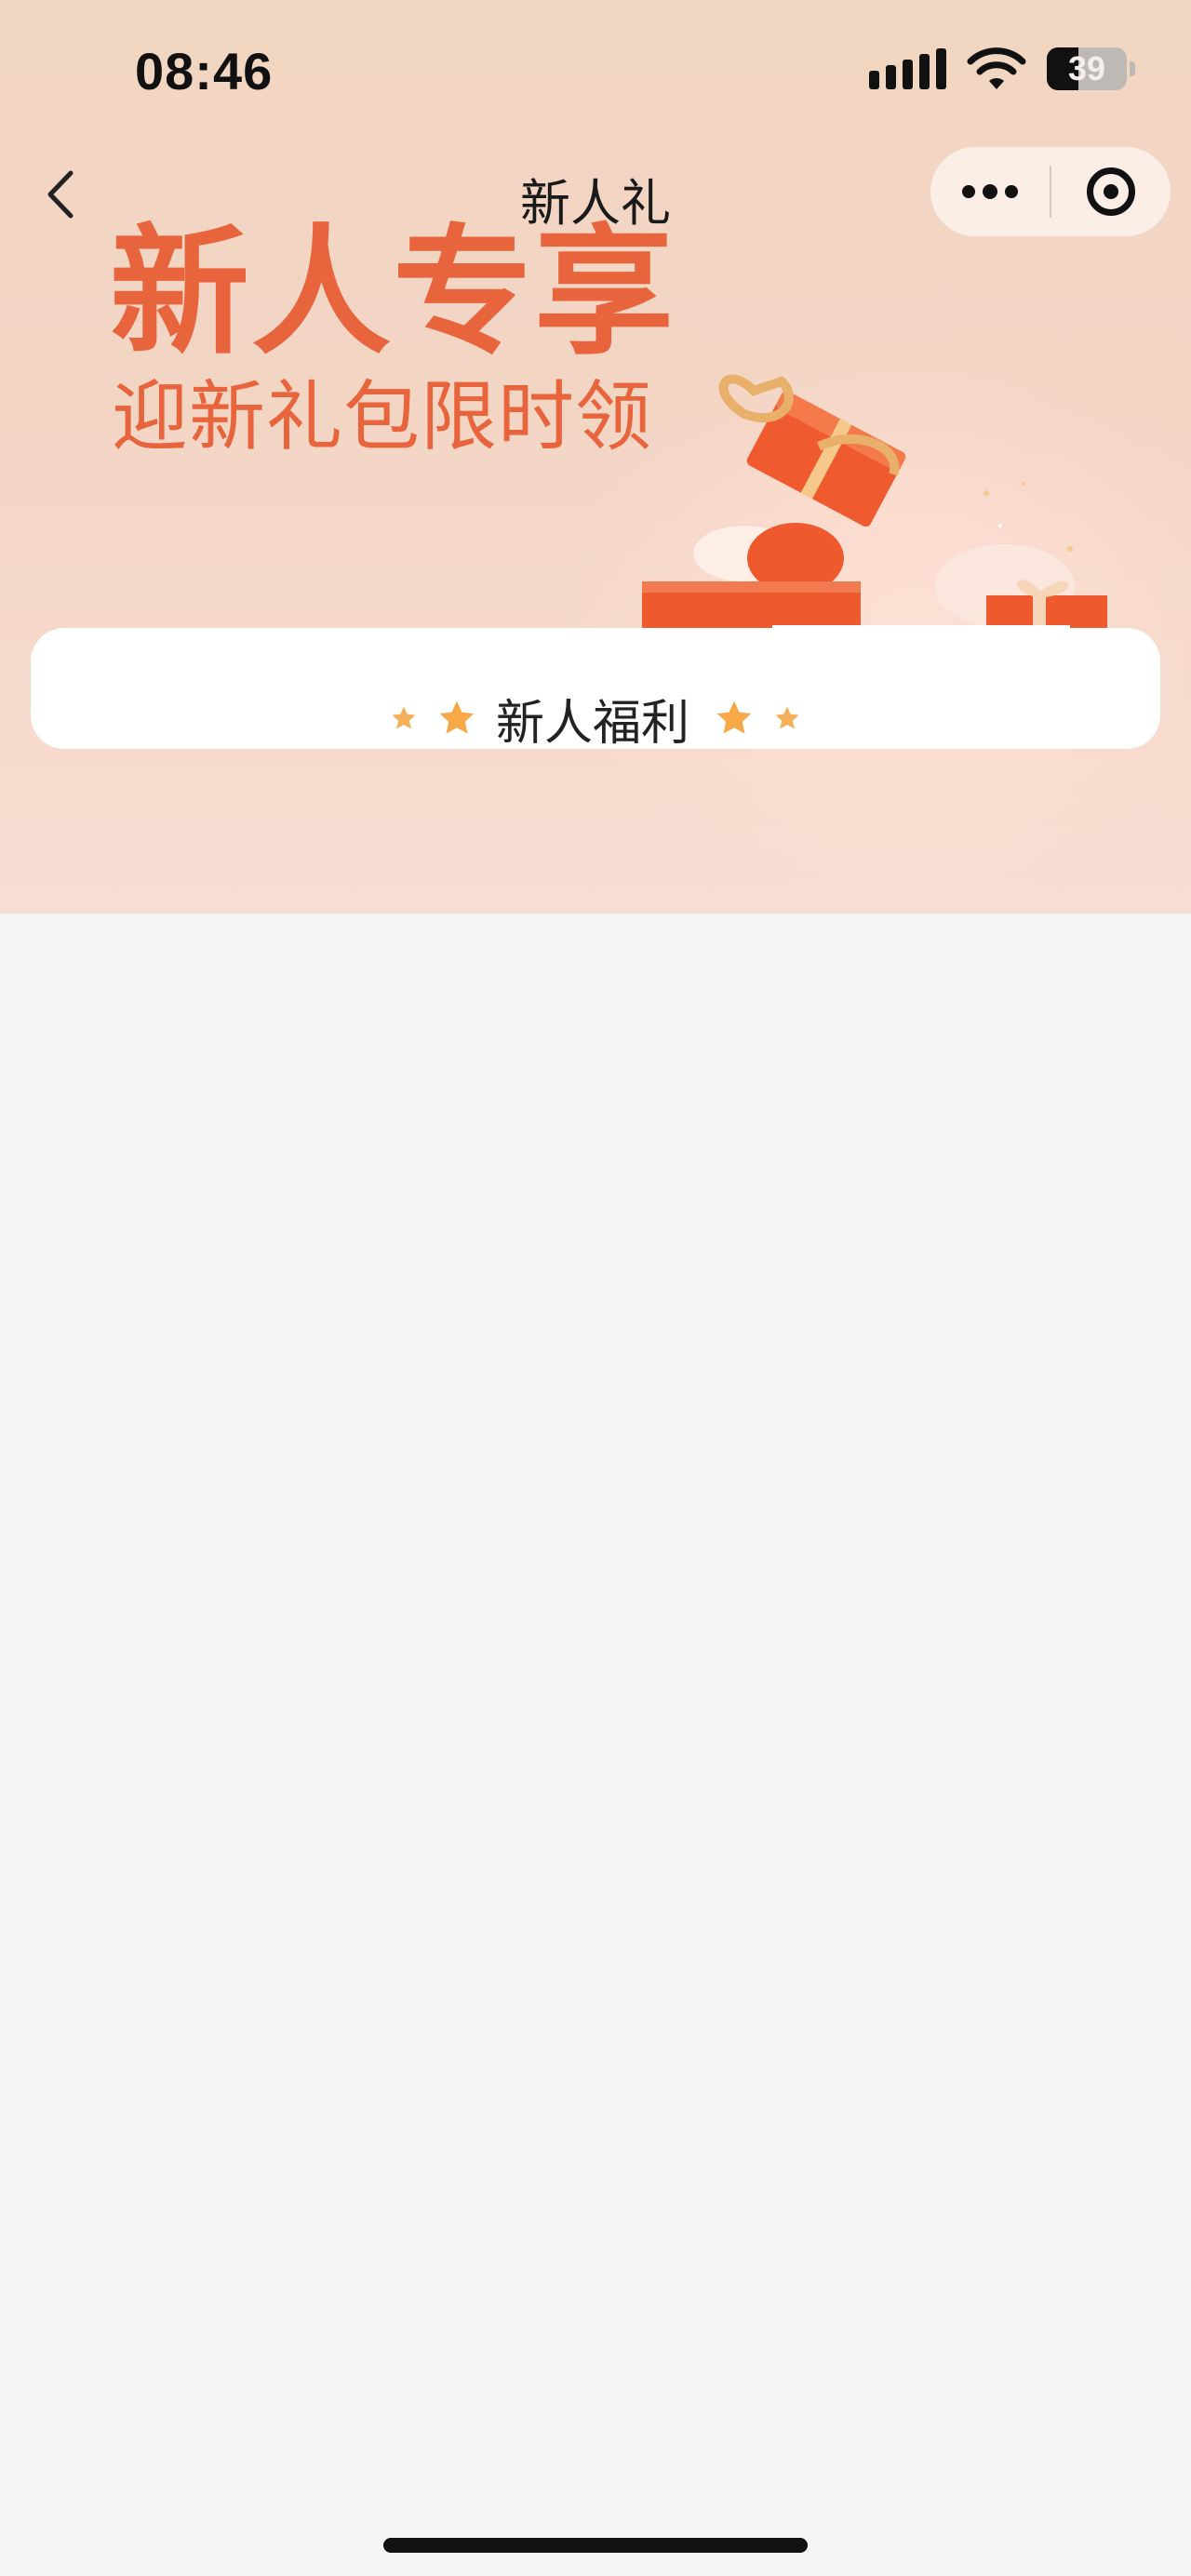  What do you see at coordinates (382, 417) in the screenshot?
I see `banner-subline: 迎新礼包限时领` at bounding box center [382, 417].